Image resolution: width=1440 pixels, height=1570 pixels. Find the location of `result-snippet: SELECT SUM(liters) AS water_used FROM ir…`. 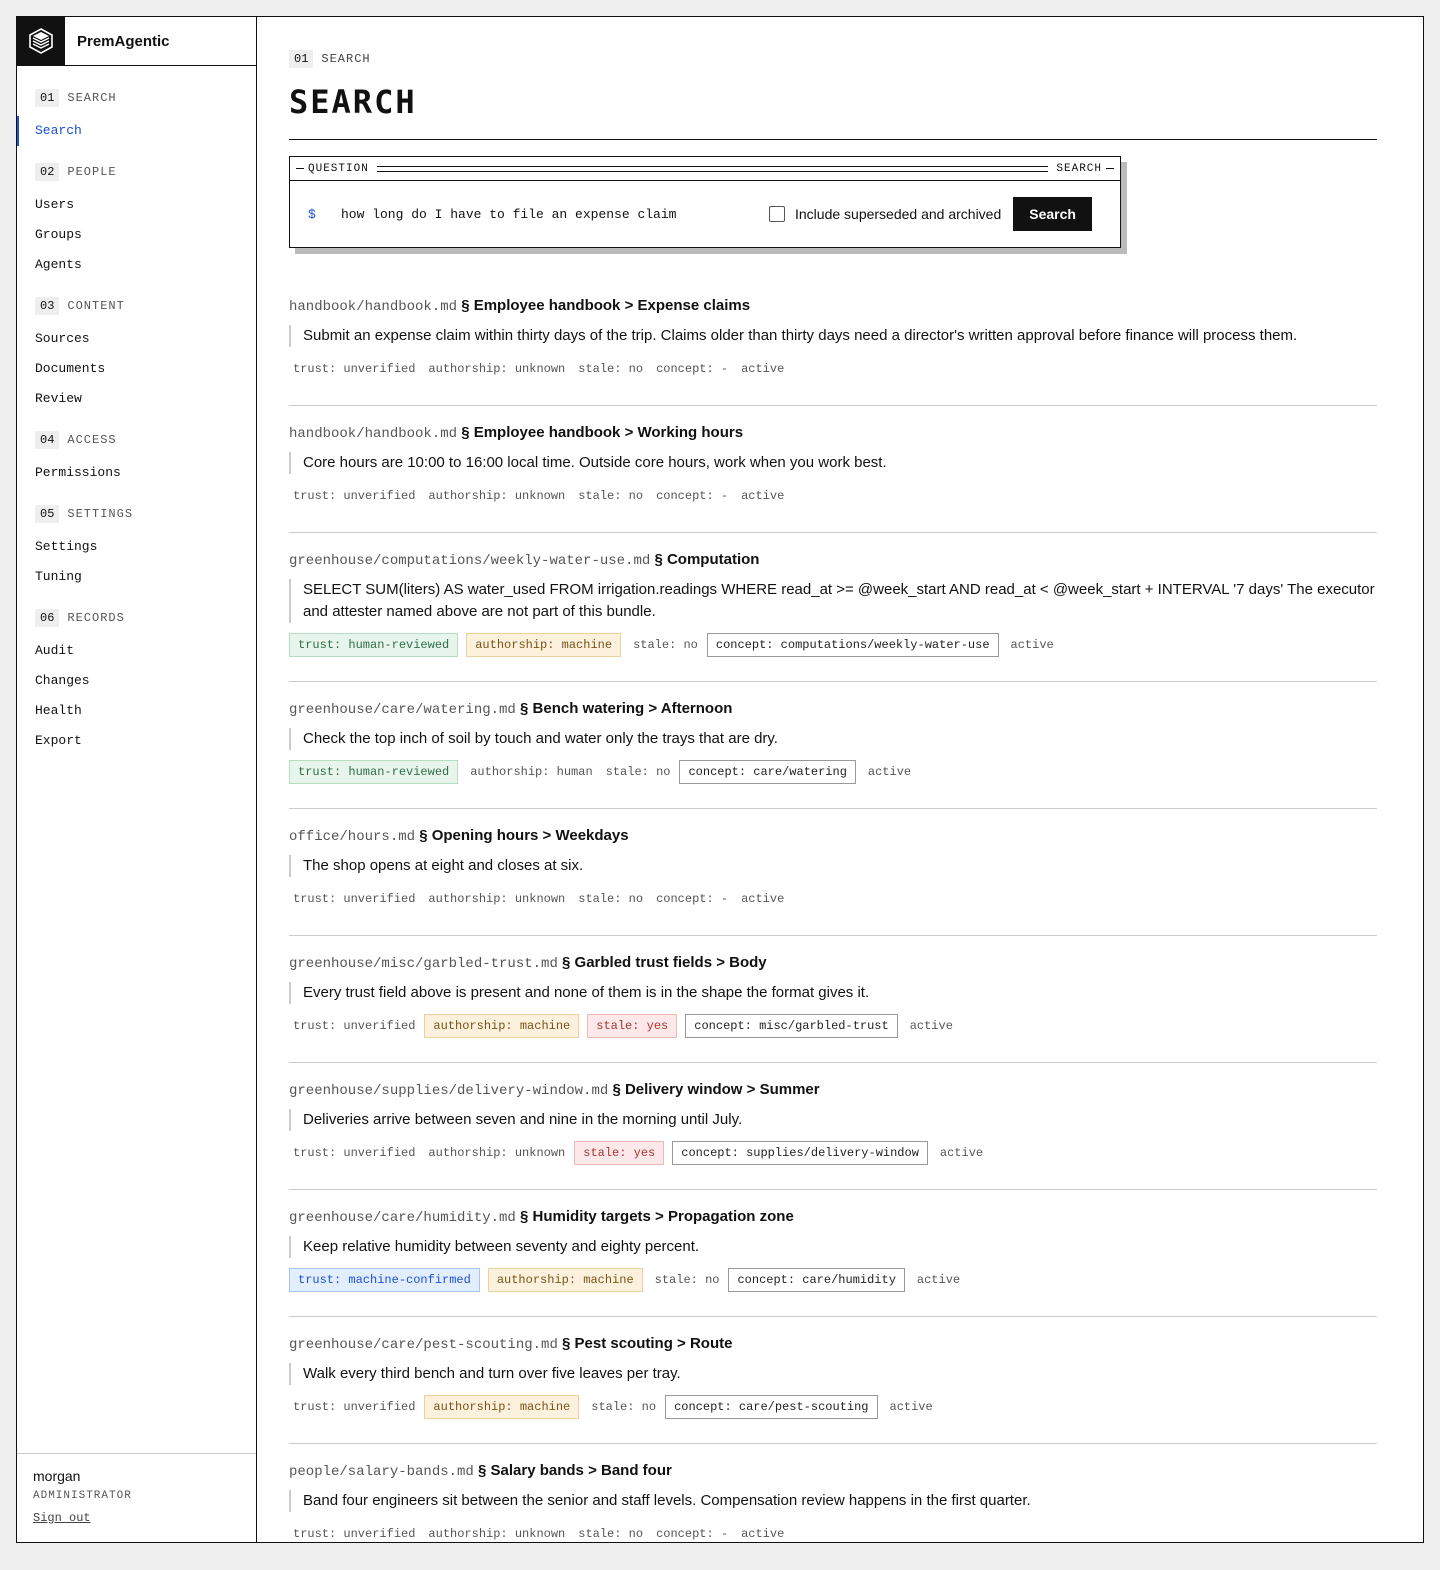

result-snippet: SELECT SUM(liters) AS water_used FROM ir… is located at coordinates (833, 601).